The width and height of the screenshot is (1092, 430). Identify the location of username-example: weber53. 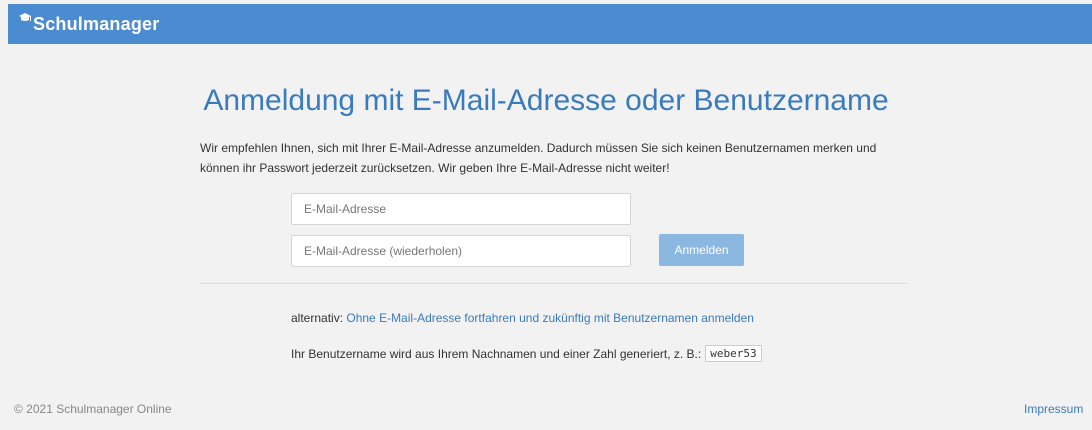
(733, 353).